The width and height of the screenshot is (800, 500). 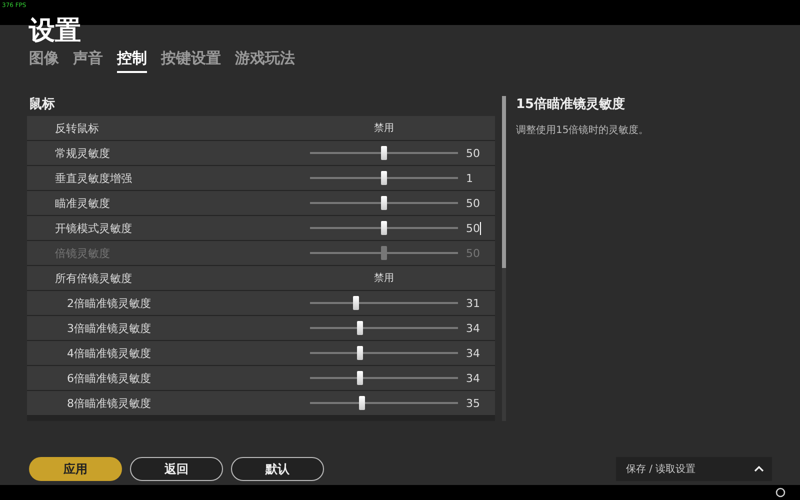 I want to click on section-title: 鼠标, so click(x=42, y=105).